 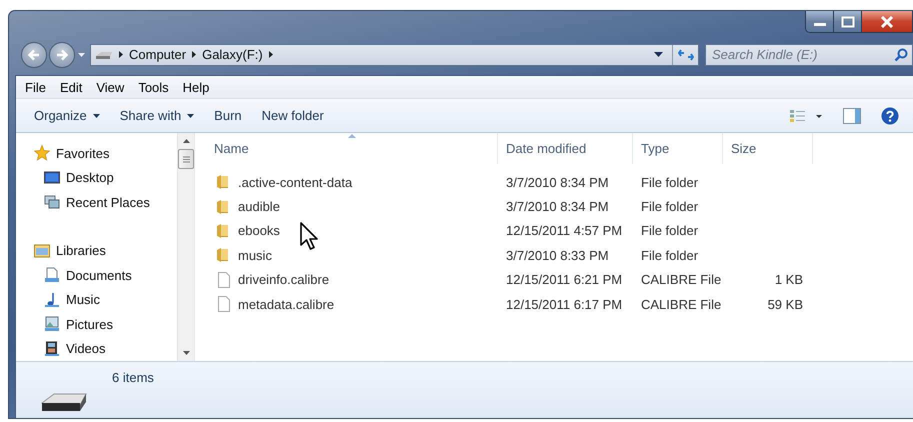 I want to click on sidebar-item: Documents, so click(x=110, y=275).